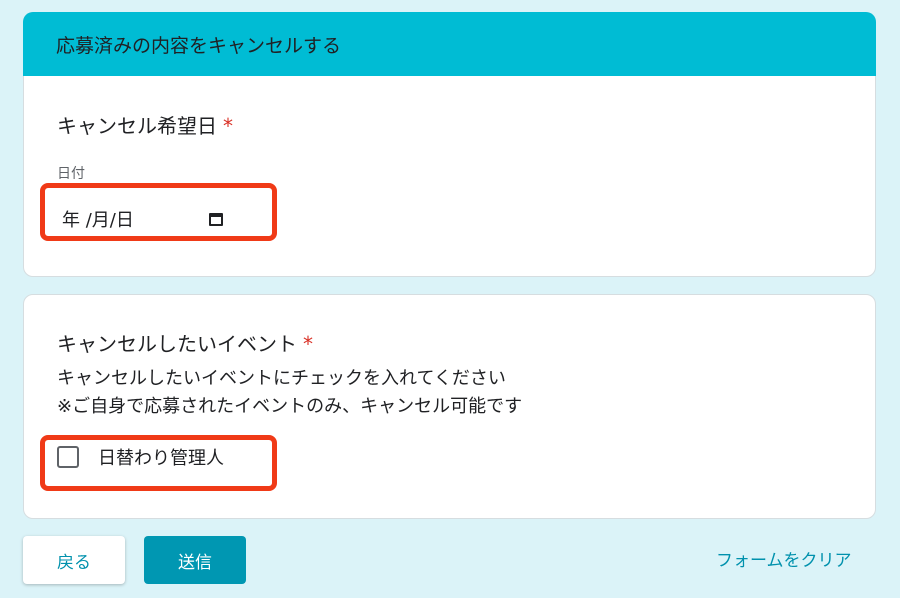  I want to click on event-description-line2: ※ご自身で応募されたイベントのみ、キャンセル可能です, so click(290, 406).